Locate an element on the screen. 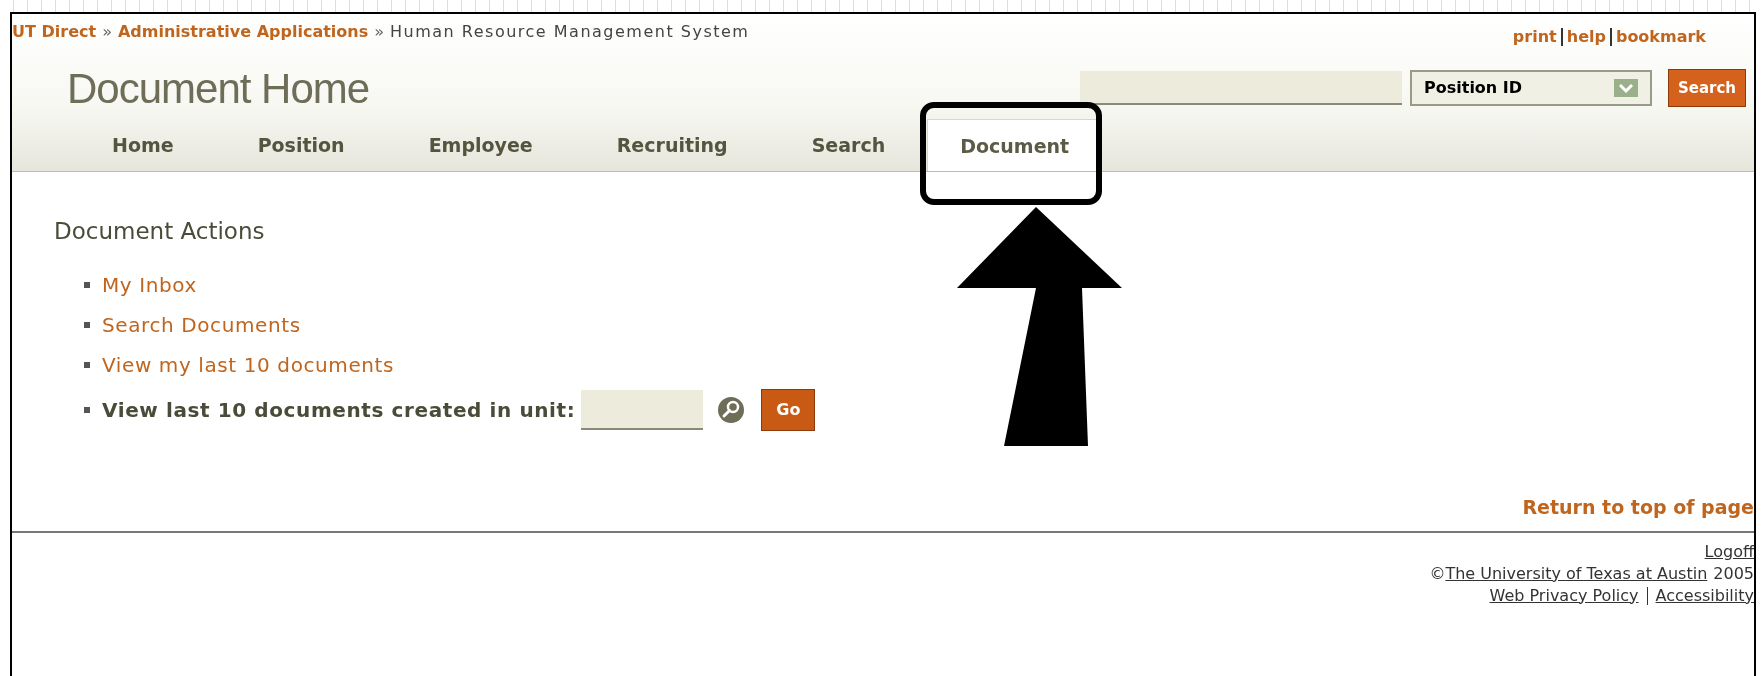 This screenshot has width=1762, height=676. logoff-link: Logoff is located at coordinates (1729, 551).